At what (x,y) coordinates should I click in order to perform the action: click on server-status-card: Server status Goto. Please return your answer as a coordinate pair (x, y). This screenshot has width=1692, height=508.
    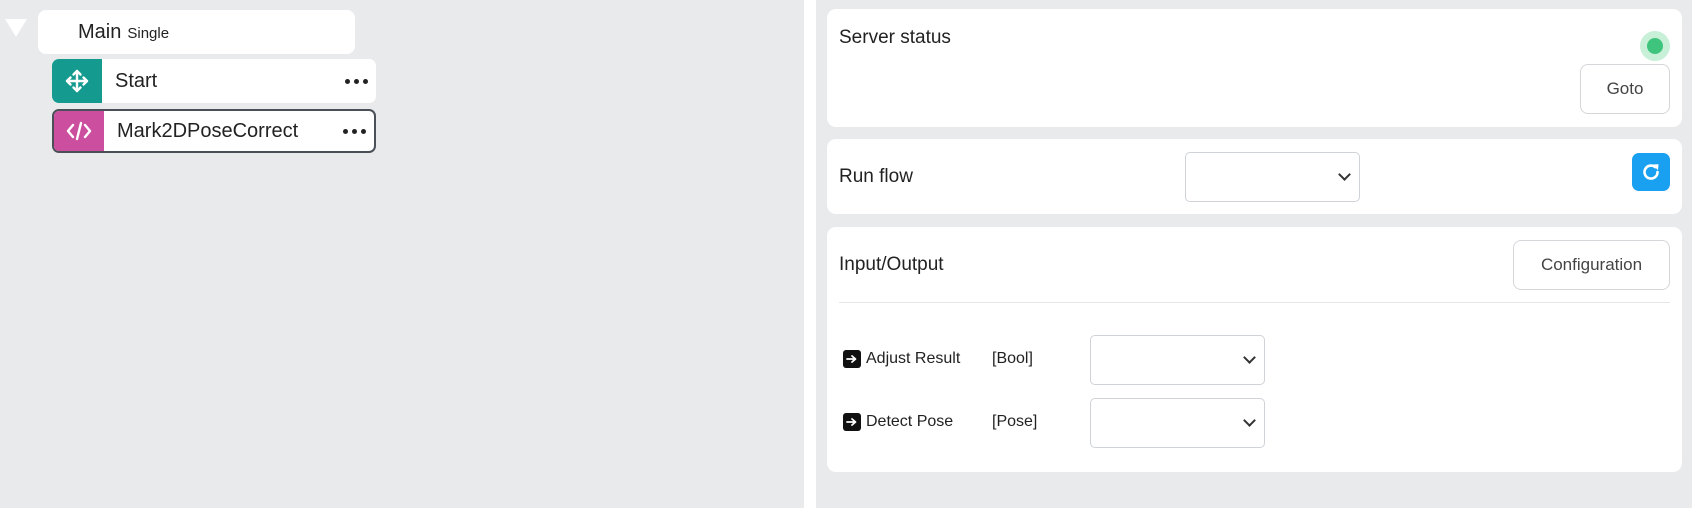
    Looking at the image, I should click on (1254, 68).